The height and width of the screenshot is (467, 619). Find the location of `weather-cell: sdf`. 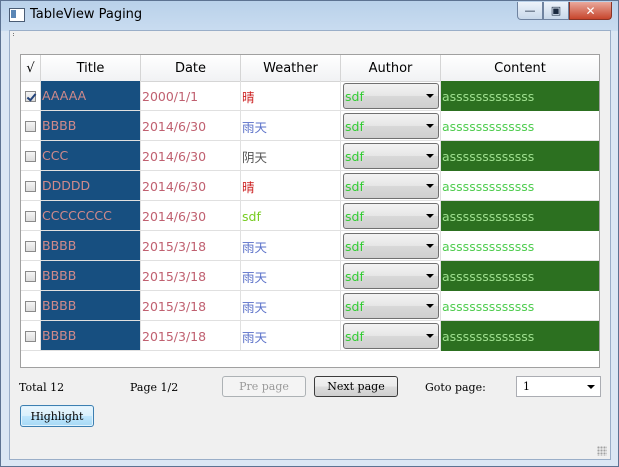

weather-cell: sdf is located at coordinates (291, 216).